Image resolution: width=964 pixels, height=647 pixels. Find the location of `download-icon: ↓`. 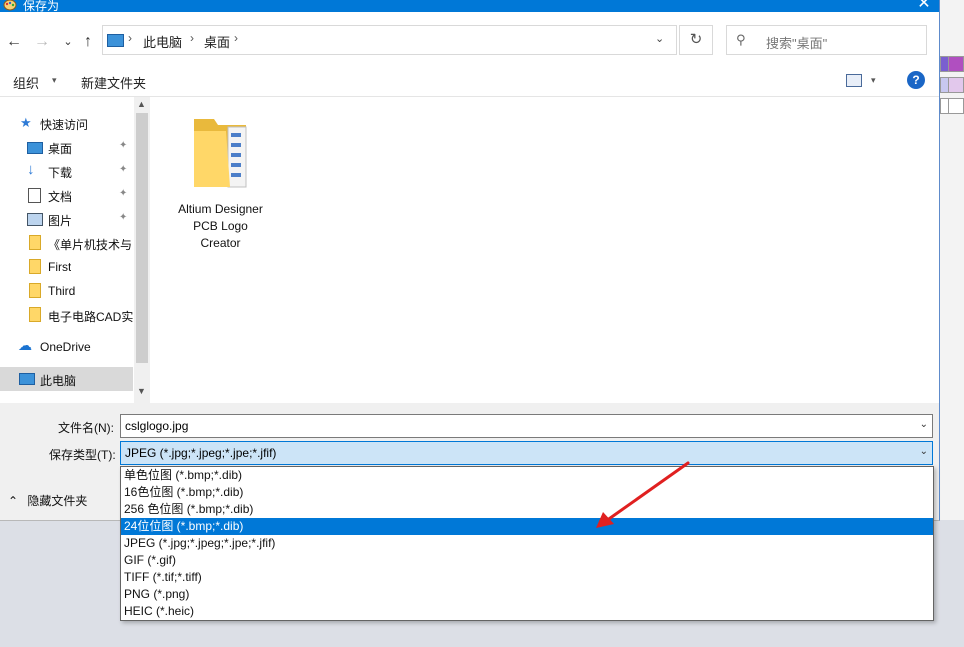

download-icon: ↓ is located at coordinates (31, 169).